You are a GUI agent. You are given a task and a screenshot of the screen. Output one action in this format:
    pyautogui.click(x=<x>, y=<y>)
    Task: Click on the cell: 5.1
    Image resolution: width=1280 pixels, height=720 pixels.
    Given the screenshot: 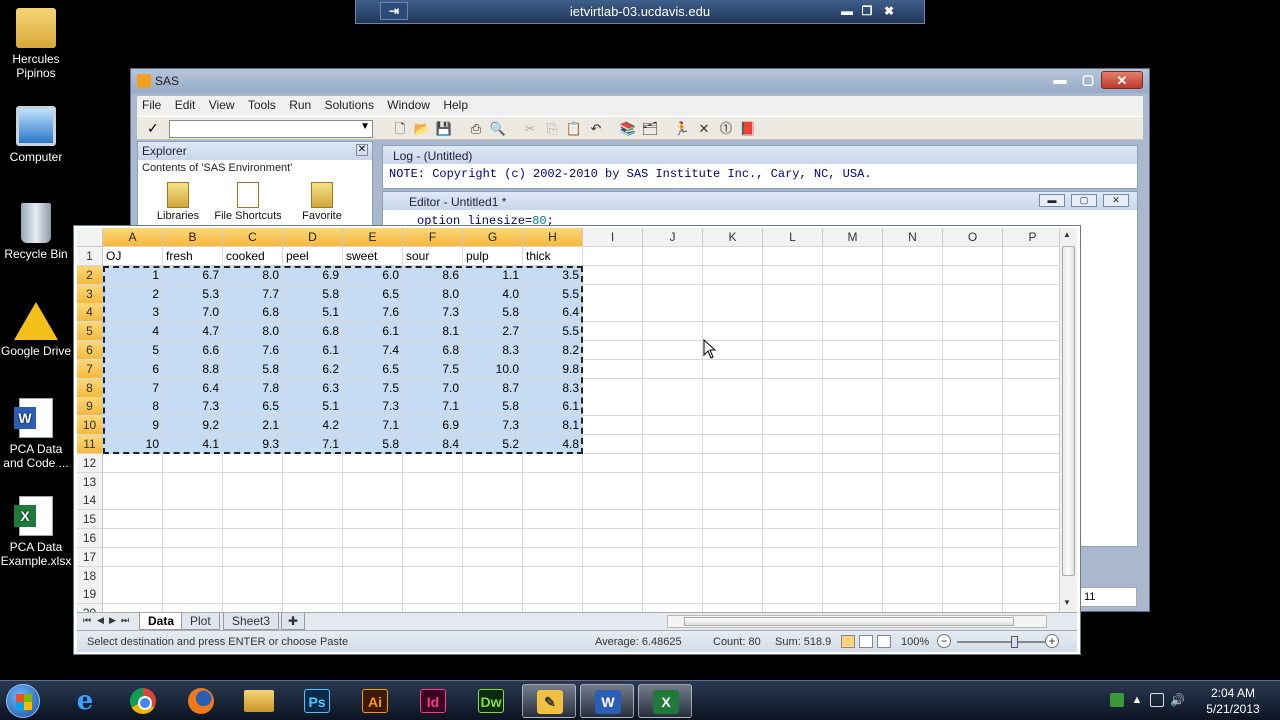 What is the action you would take?
    pyautogui.click(x=313, y=407)
    